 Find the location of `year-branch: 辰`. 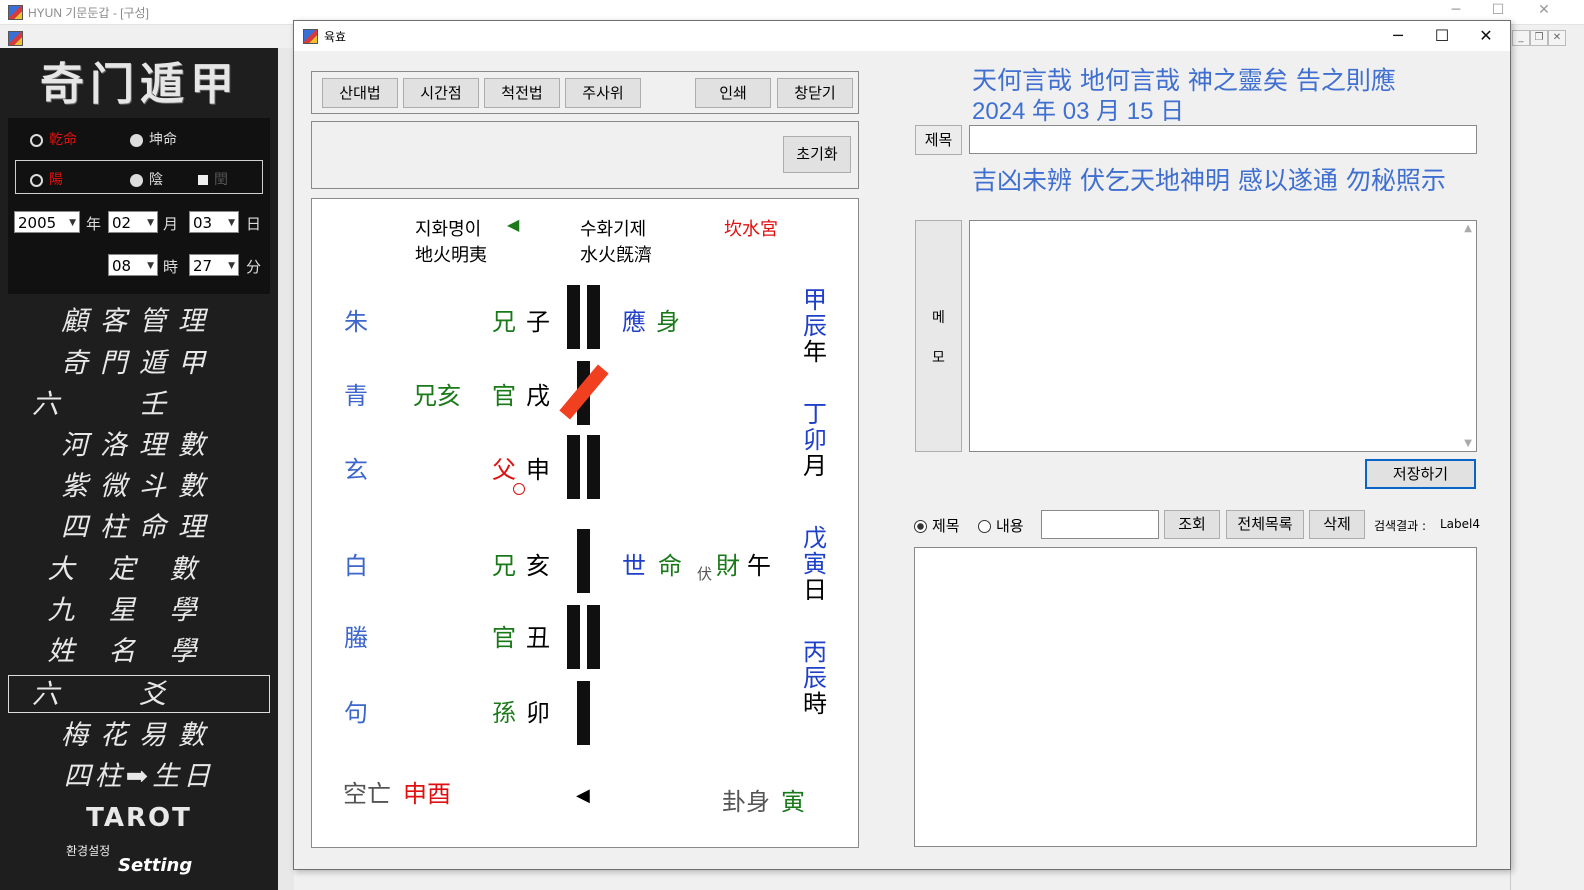

year-branch: 辰 is located at coordinates (815, 326).